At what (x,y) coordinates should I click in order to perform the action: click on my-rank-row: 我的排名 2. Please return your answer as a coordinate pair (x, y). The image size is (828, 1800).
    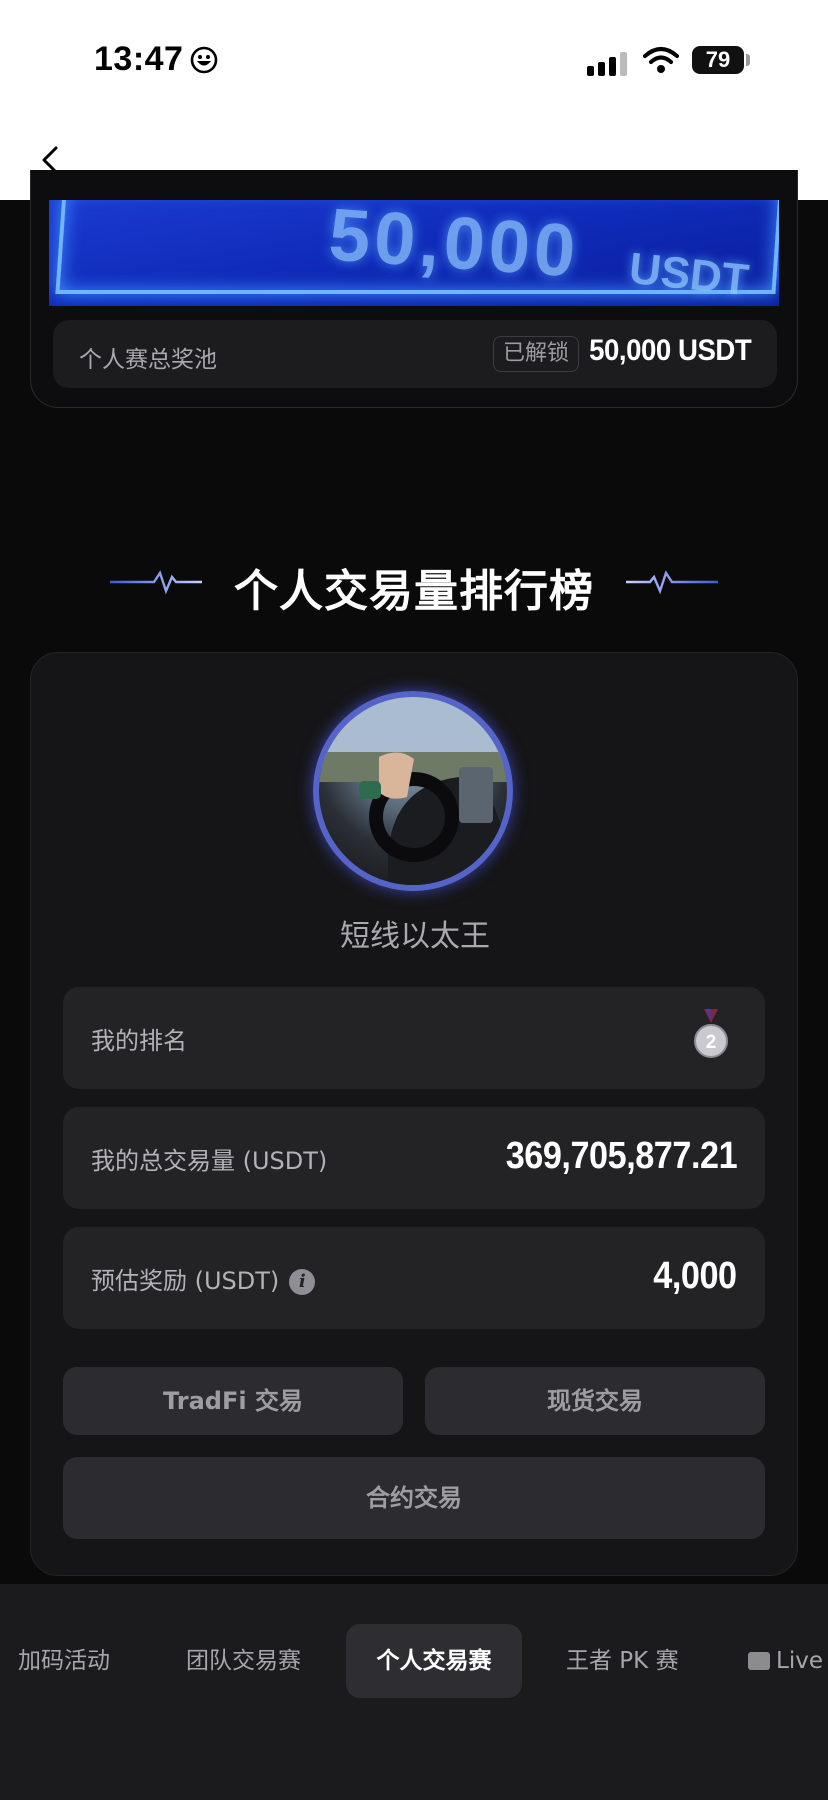
    Looking at the image, I should click on (414, 1038).